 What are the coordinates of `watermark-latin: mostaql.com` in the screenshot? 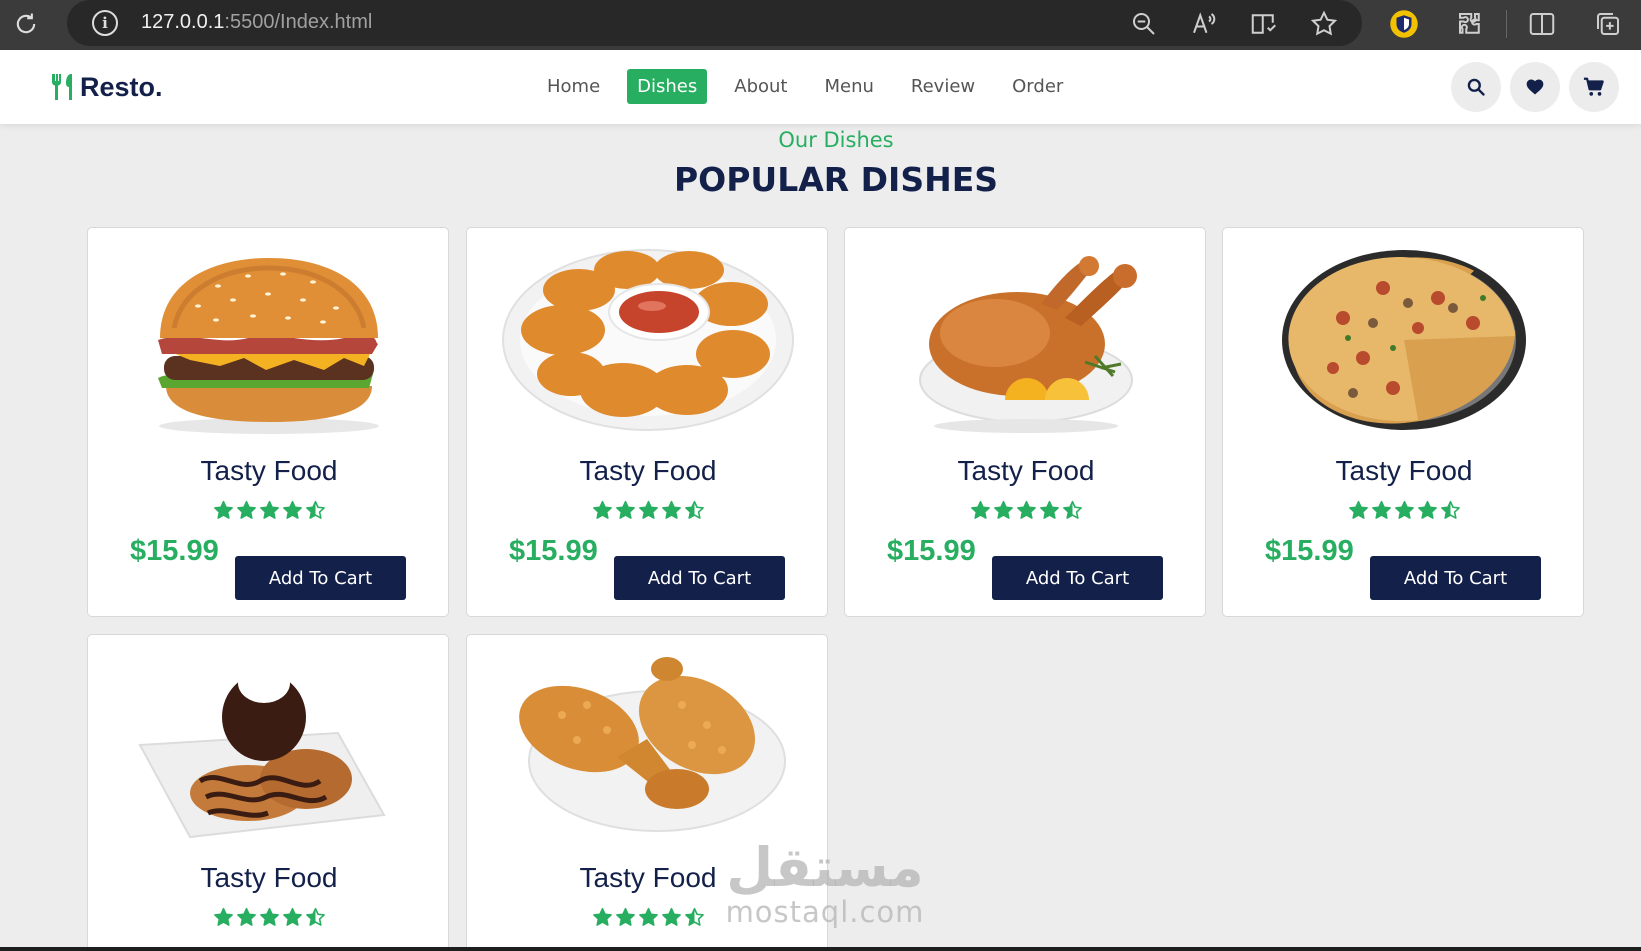 It's located at (825, 912).